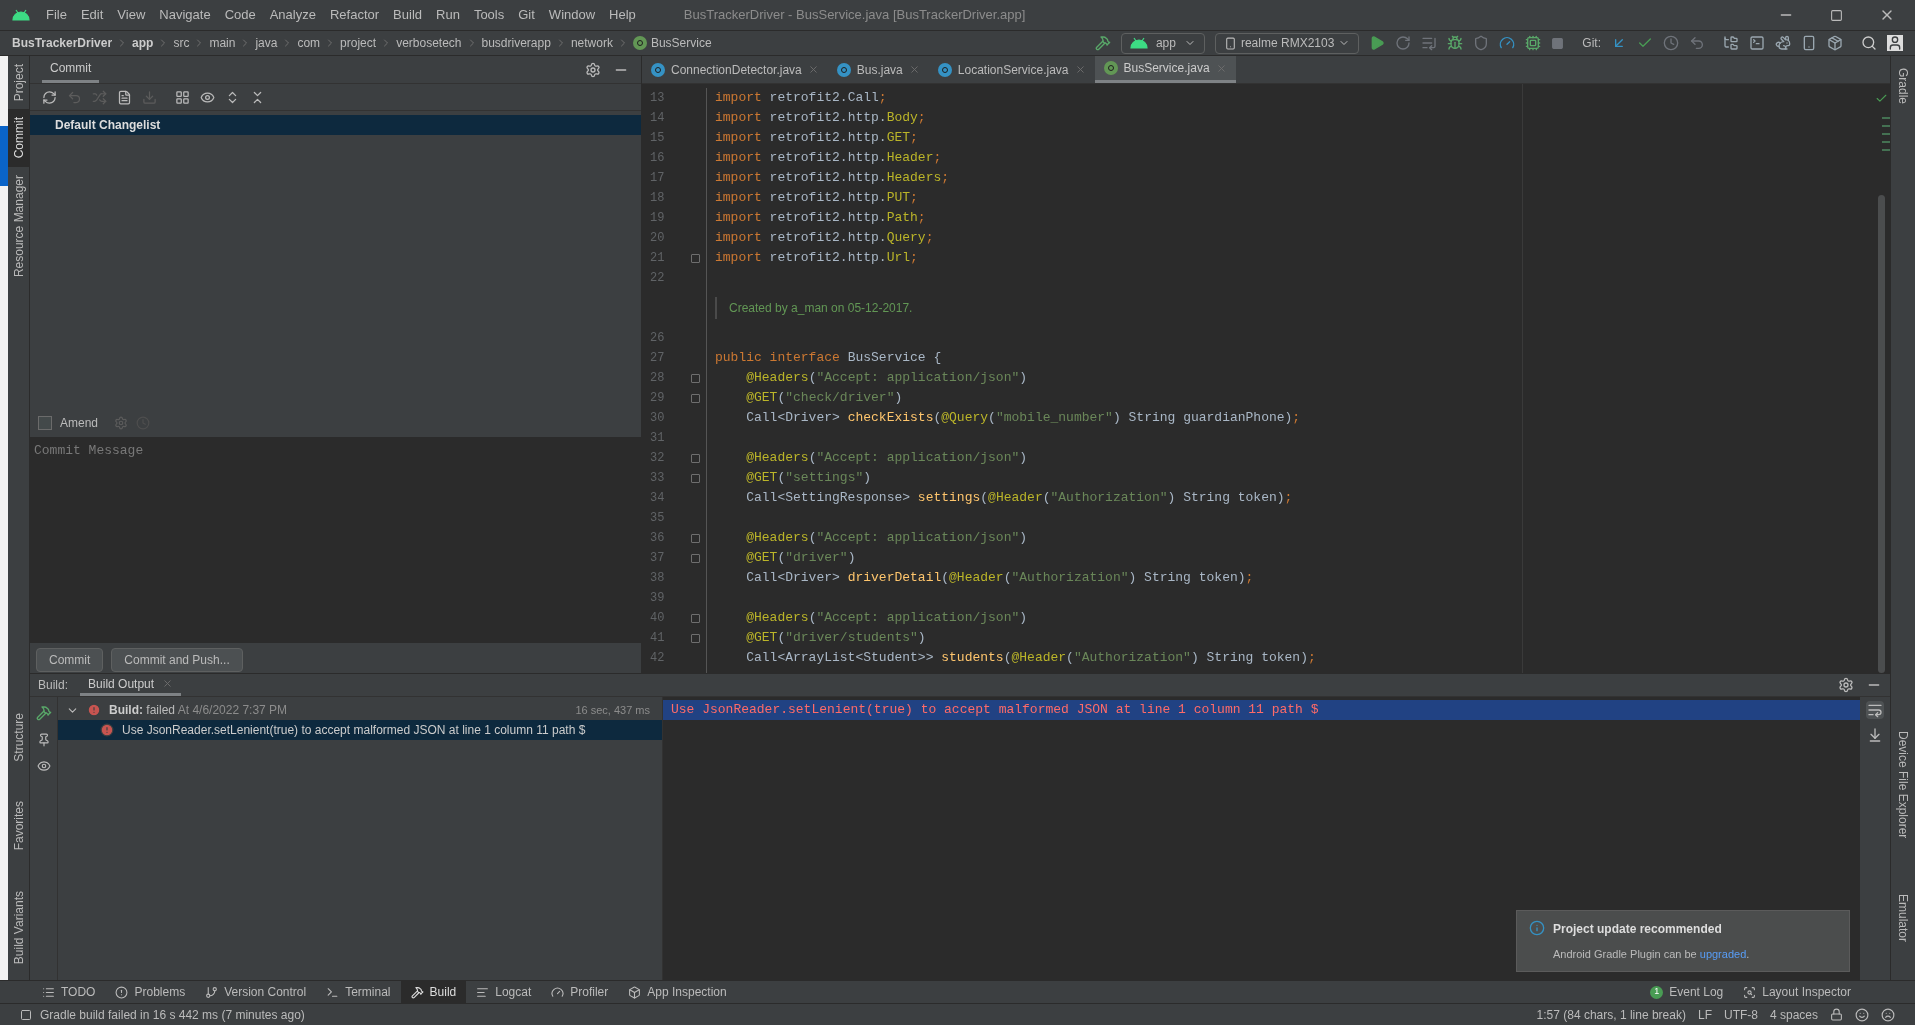 Image resolution: width=1915 pixels, height=1025 pixels. What do you see at coordinates (1809, 43) in the screenshot?
I see `phone-icon` at bounding box center [1809, 43].